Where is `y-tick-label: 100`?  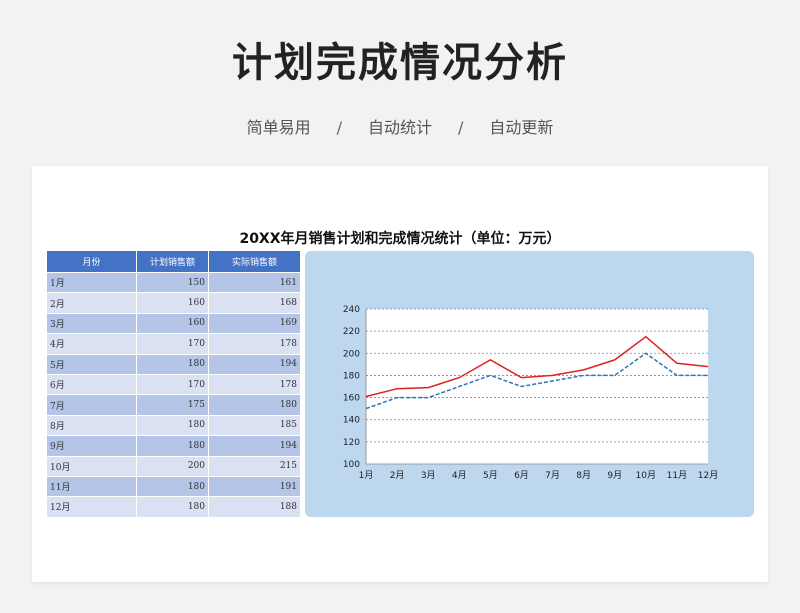 y-tick-label: 100 is located at coordinates (351, 465).